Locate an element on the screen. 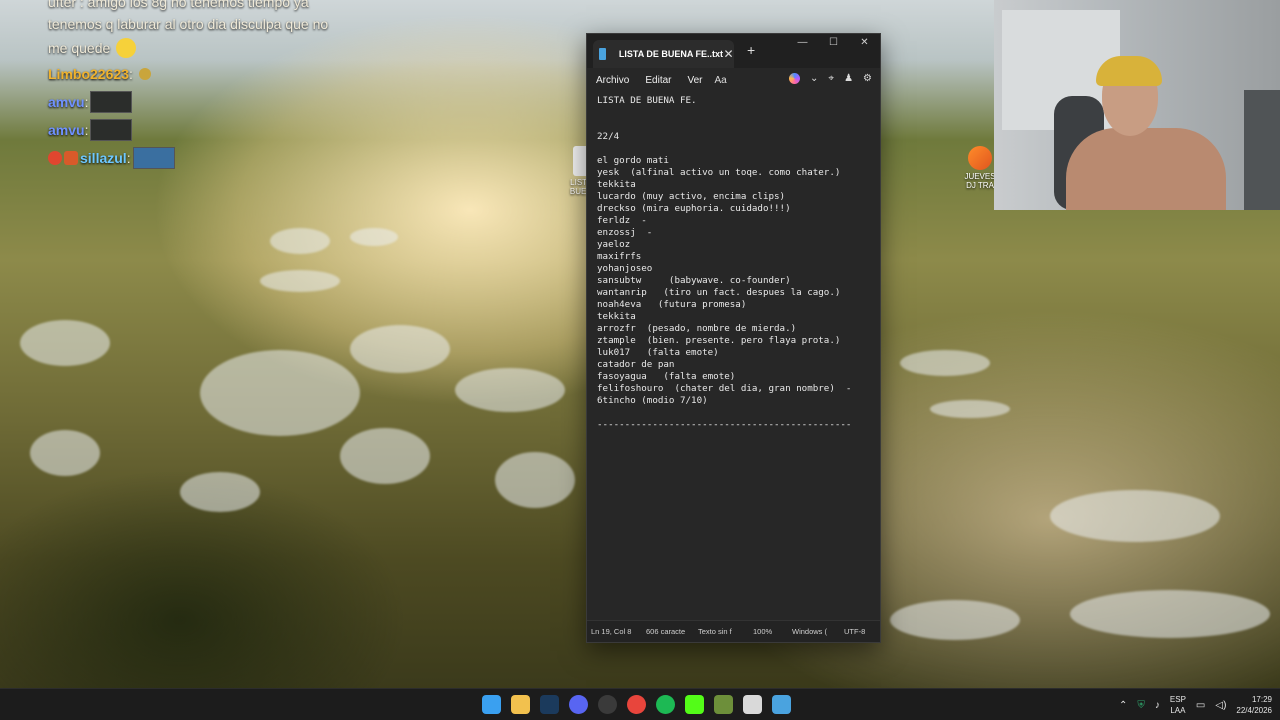 The width and height of the screenshot is (1280, 720). desktop-icon-jueves: JUEVES DJ TRA is located at coordinates (980, 168).